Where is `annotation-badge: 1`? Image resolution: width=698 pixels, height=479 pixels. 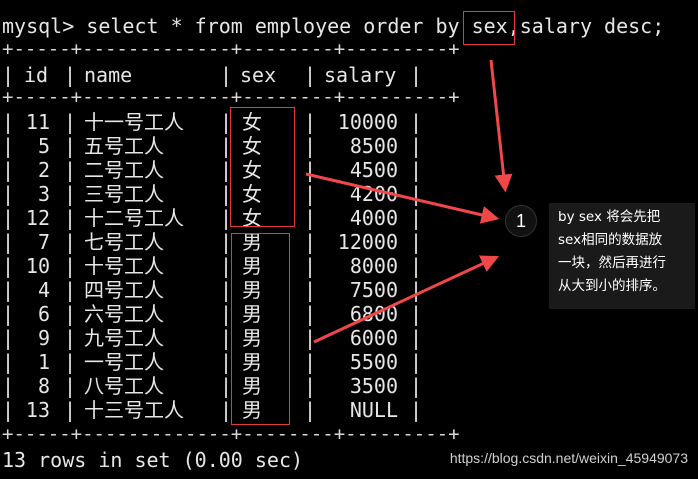
annotation-badge: 1 is located at coordinates (521, 221).